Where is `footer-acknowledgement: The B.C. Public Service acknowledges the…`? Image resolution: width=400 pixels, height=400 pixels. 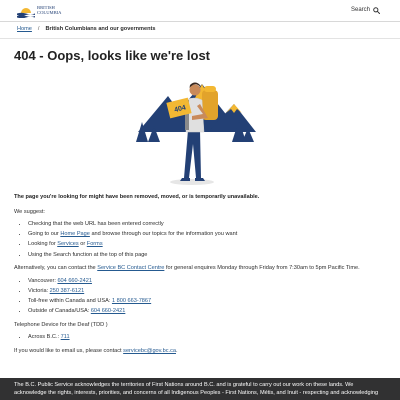 footer-acknowledgement: The B.C. Public Service acknowledges the… is located at coordinates (200, 389).